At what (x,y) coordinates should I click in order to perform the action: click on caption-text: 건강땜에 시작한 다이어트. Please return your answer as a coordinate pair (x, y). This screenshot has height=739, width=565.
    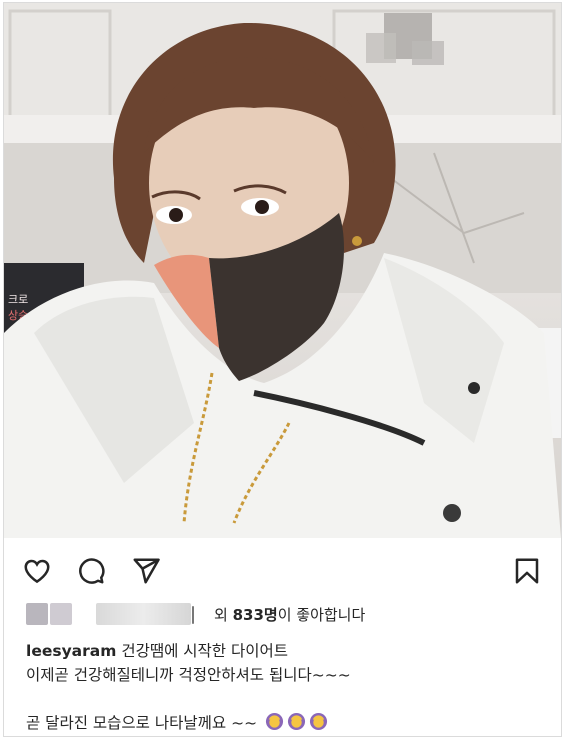
    Looking at the image, I should click on (202, 651).